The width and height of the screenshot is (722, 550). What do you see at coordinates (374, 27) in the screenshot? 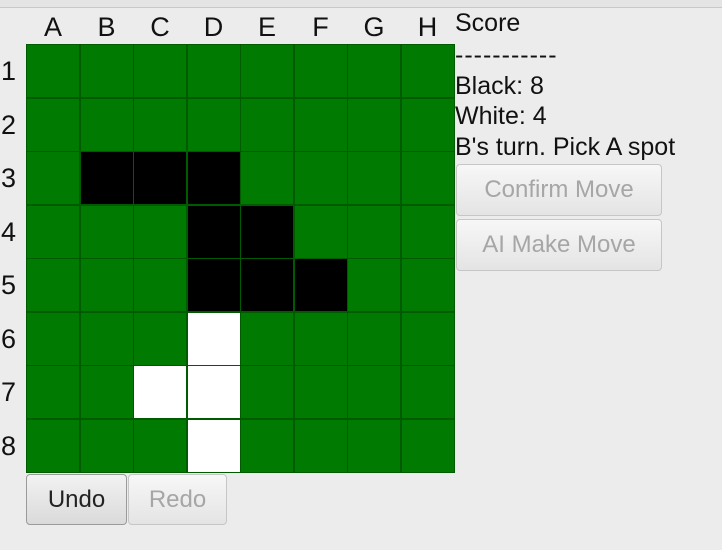
I see `column-label: G` at bounding box center [374, 27].